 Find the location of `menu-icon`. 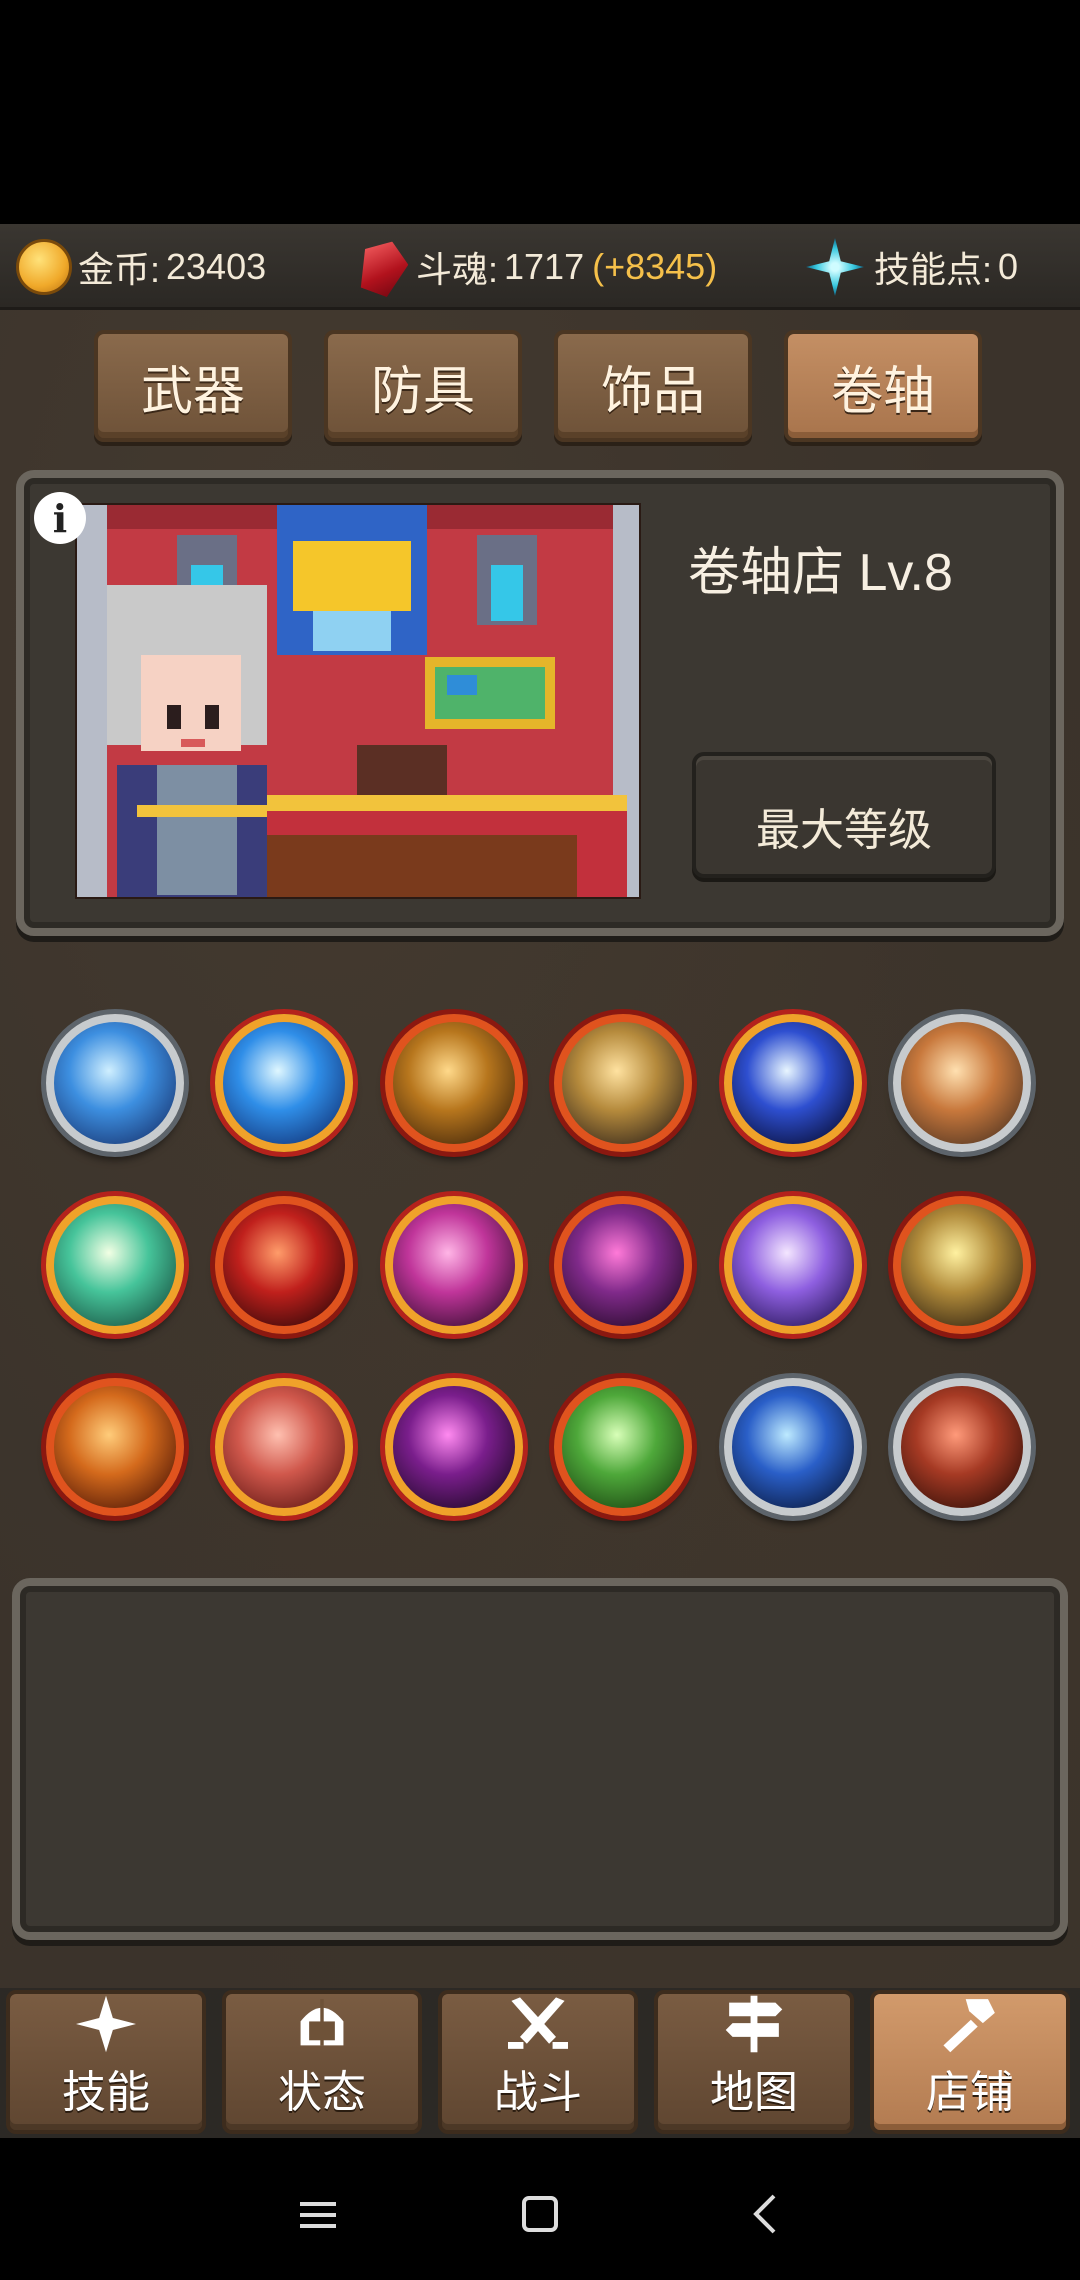

menu-icon is located at coordinates (318, 2215).